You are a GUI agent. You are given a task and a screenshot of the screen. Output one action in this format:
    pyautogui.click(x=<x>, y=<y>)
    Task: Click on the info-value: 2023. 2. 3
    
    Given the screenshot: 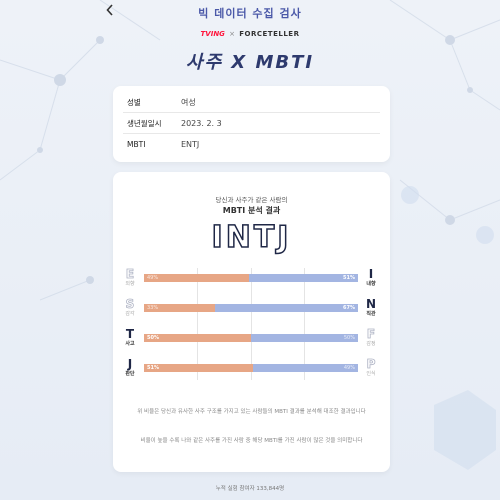 What is the action you would take?
    pyautogui.click(x=201, y=123)
    